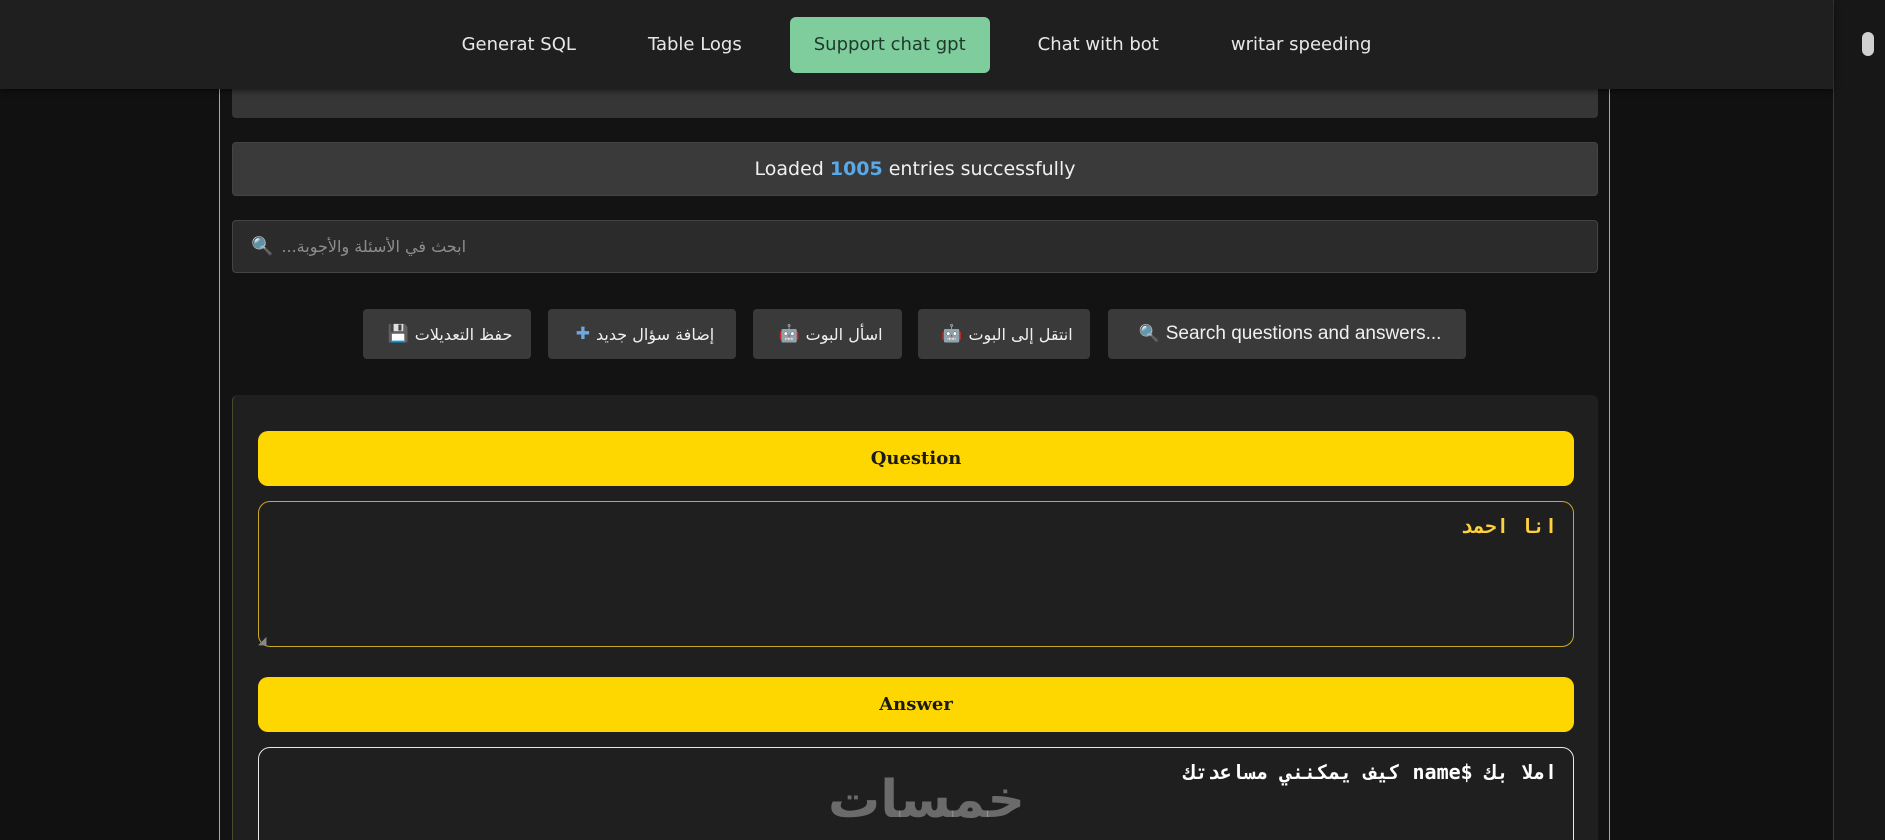  I want to click on plus-icon: ✚, so click(583, 334).